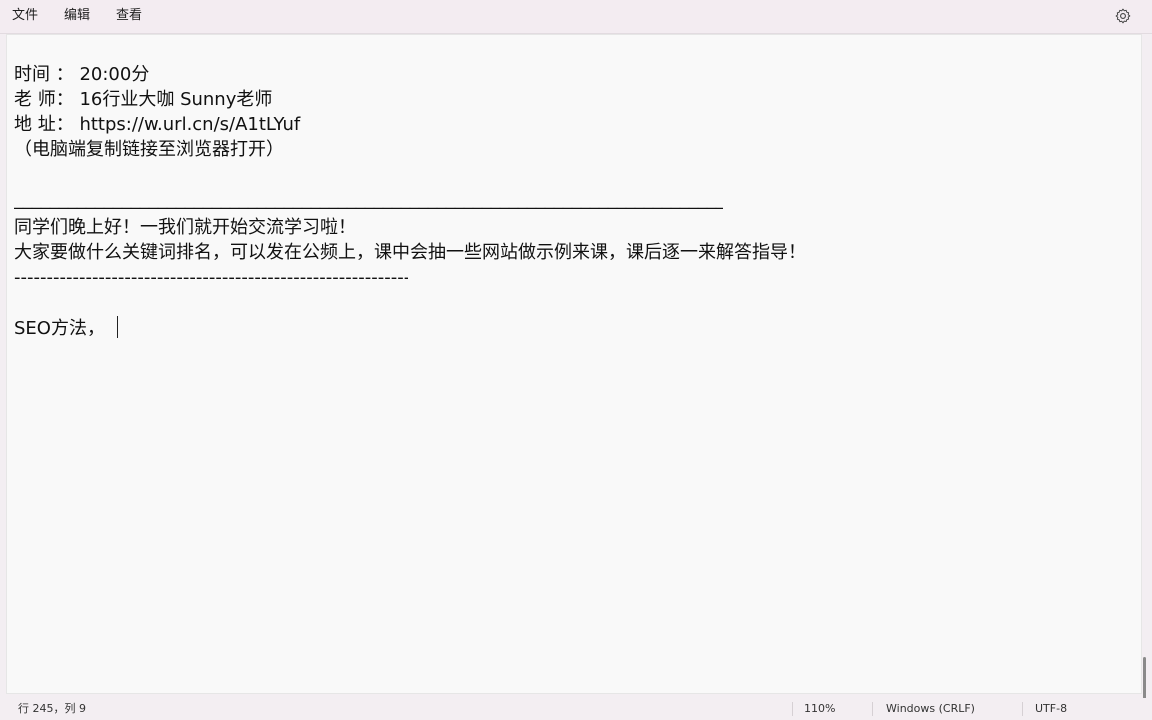  Describe the element at coordinates (143, 99) in the screenshot. I see `text-line-teacher: 老 师： 16行业大咖 Sunny老师` at that location.